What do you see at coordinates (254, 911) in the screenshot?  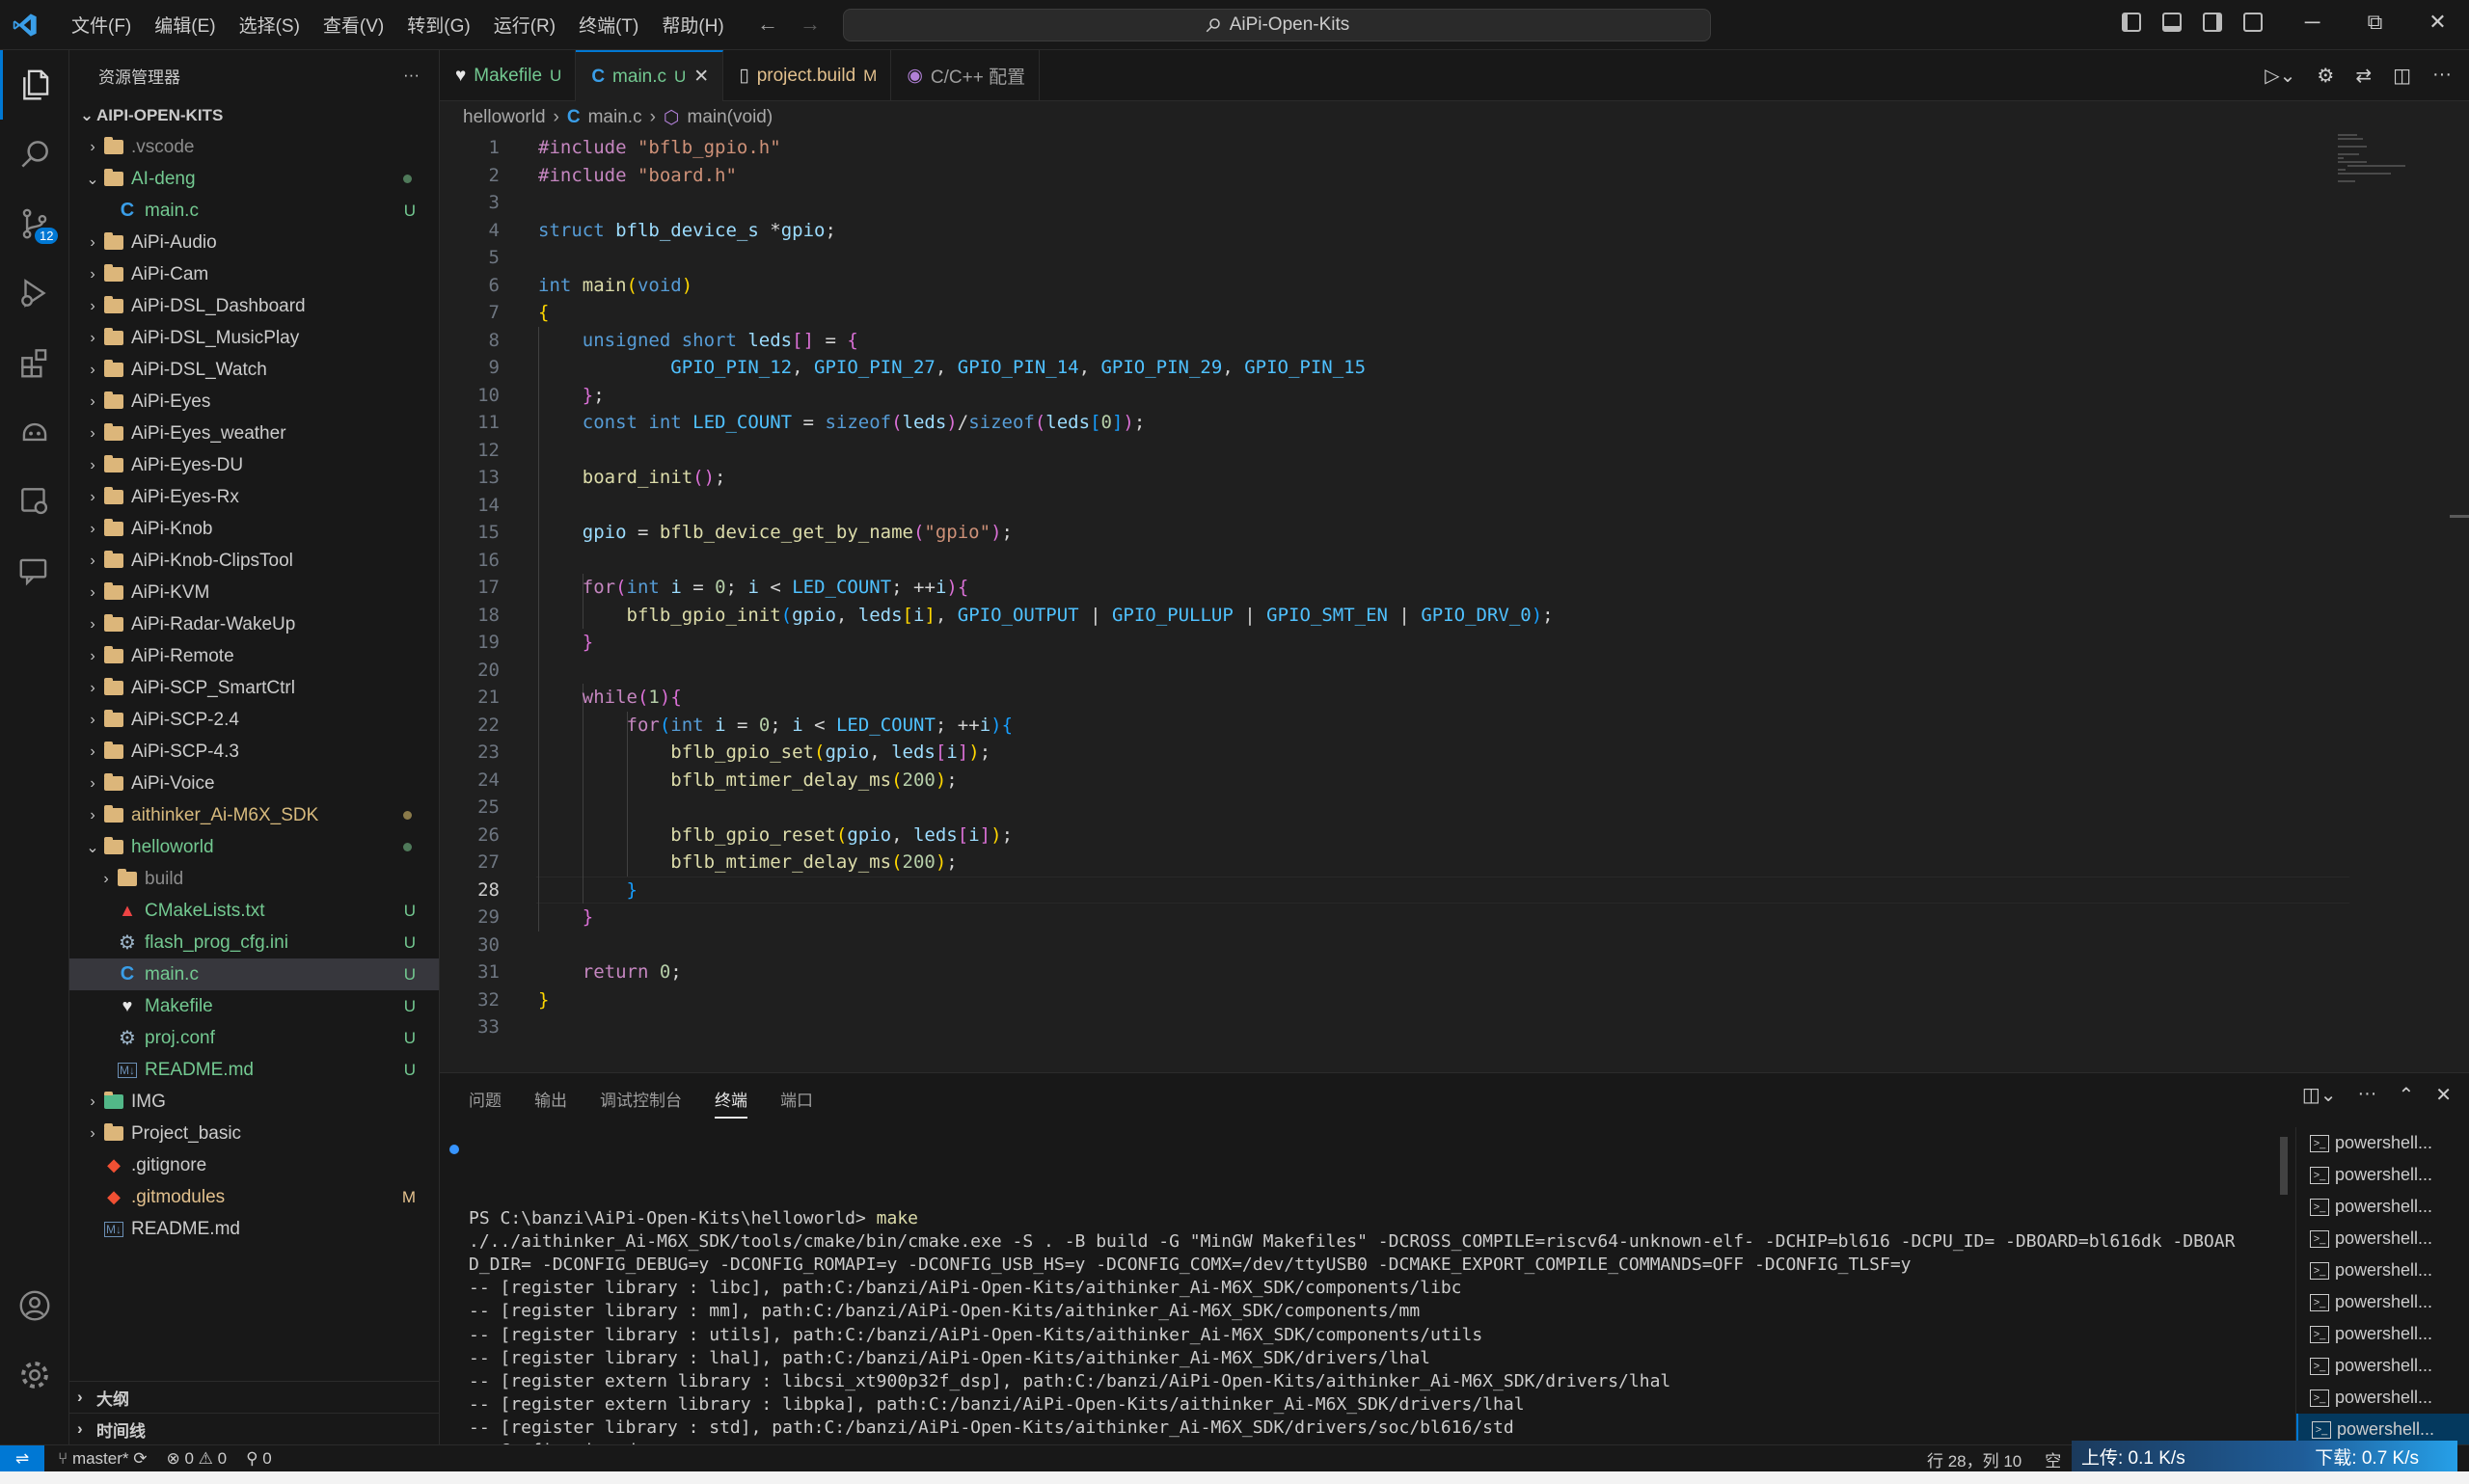 I see `tree-item: ▲ CMakeLists.txt U` at bounding box center [254, 911].